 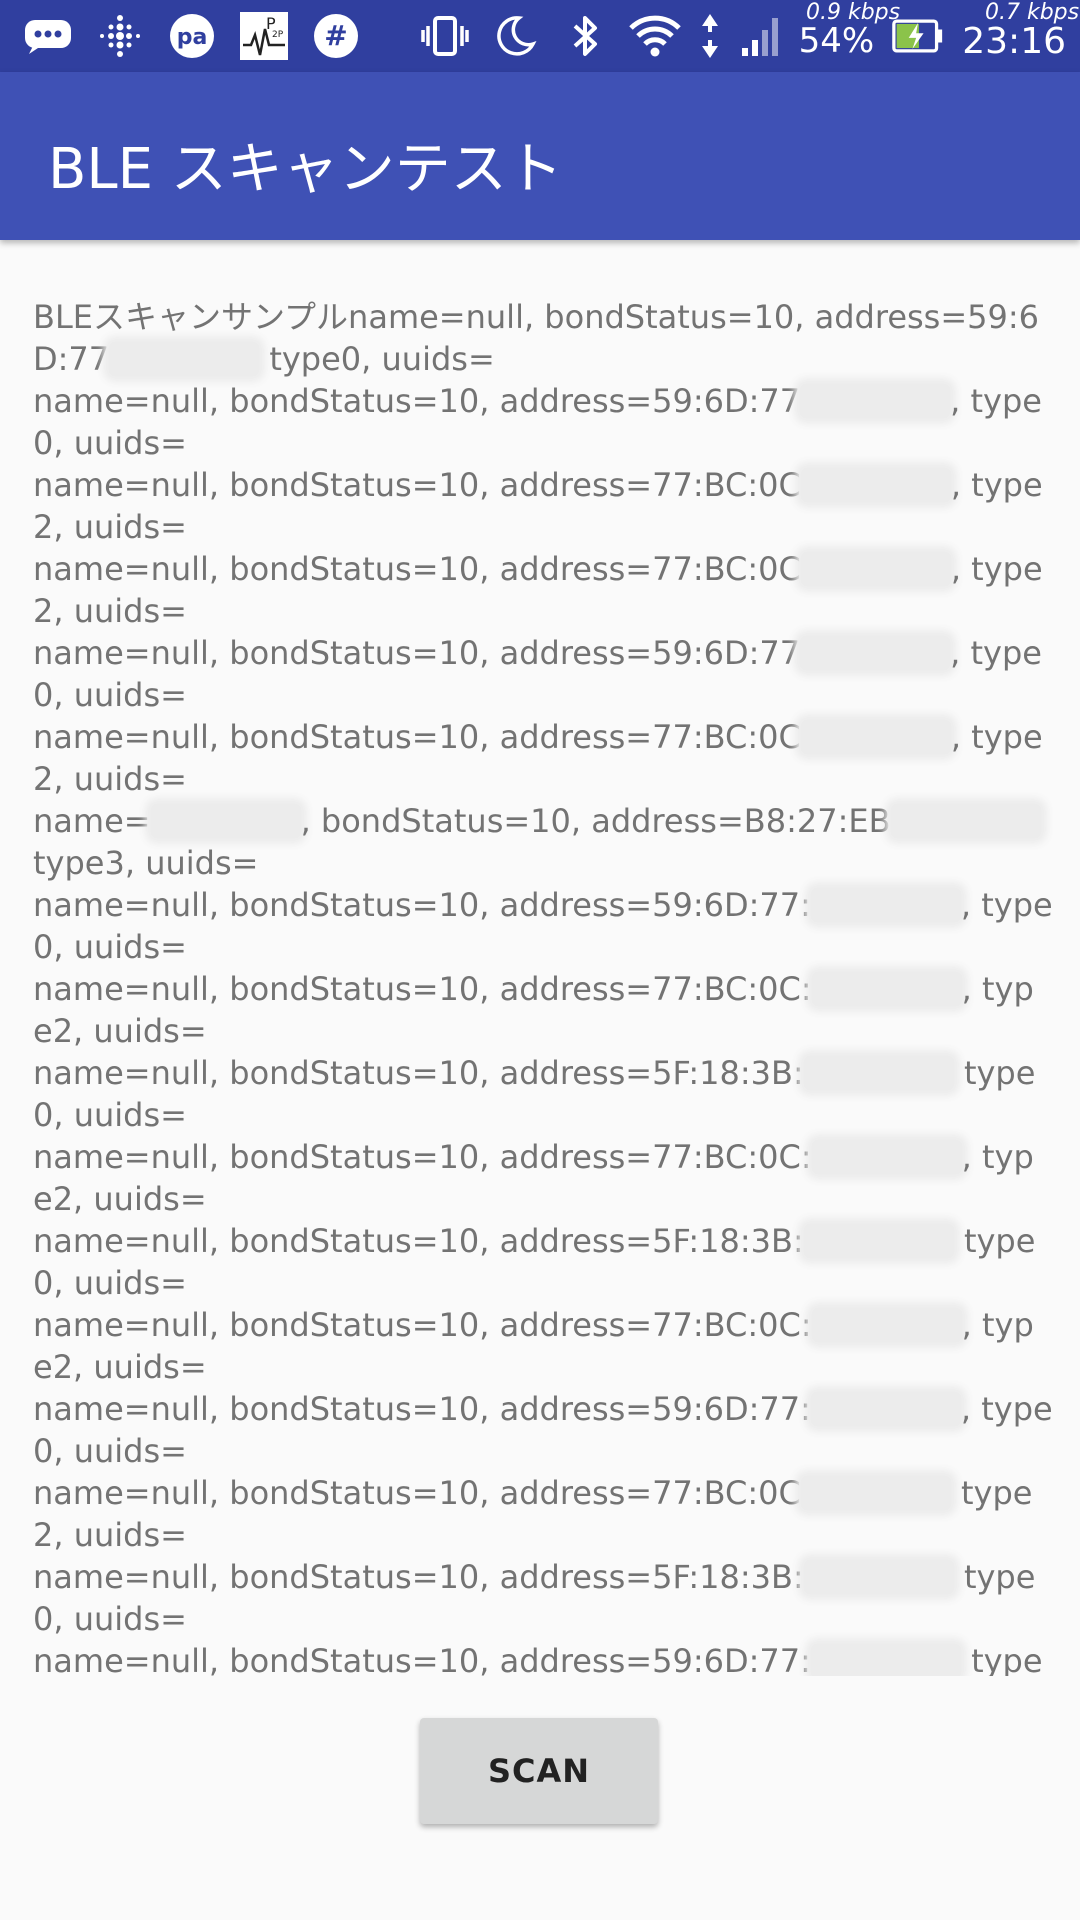 I want to click on app-bar: BLE スキャンテスト, so click(x=540, y=156).